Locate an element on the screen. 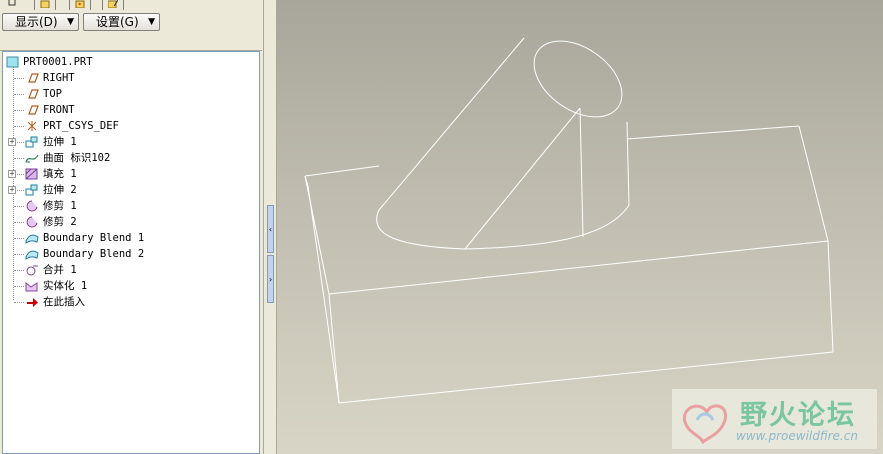  favorites-icon: * is located at coordinates (80, 4).